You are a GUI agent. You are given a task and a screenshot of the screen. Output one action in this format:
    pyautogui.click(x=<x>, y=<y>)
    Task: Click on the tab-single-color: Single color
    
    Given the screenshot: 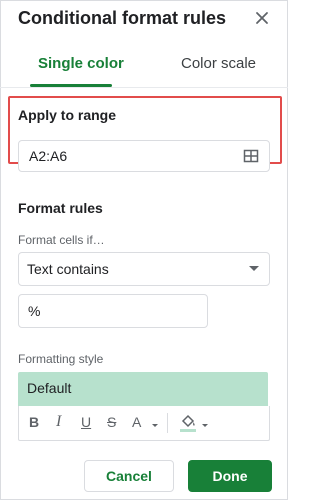 What is the action you would take?
    pyautogui.click(x=81, y=70)
    